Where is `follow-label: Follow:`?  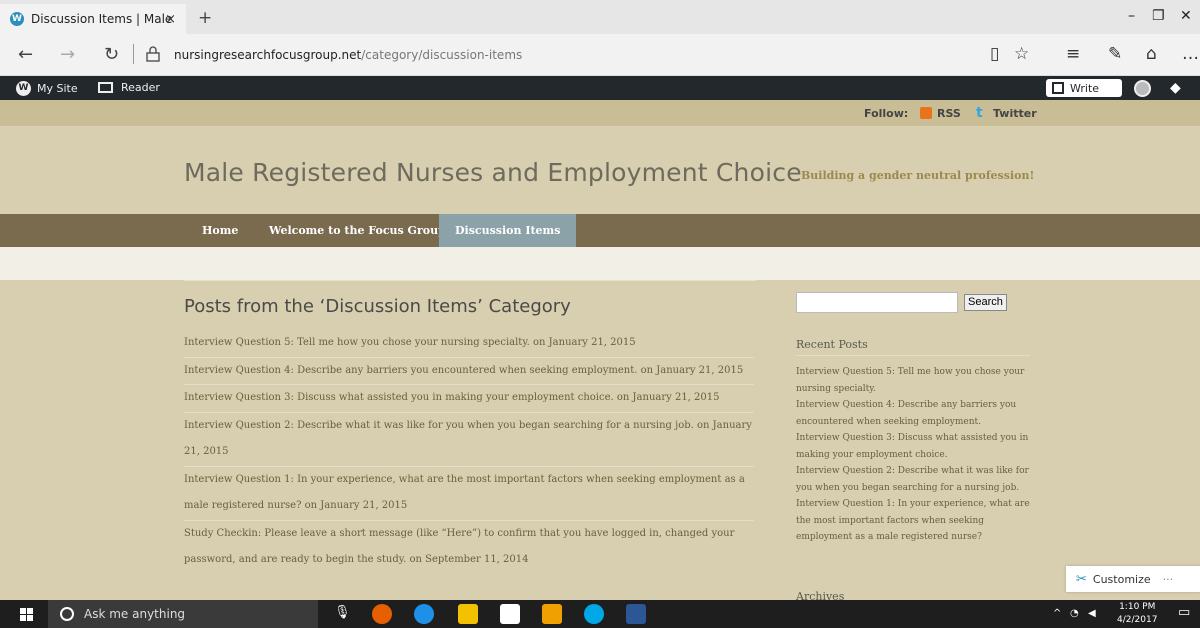
follow-label: Follow: is located at coordinates (886, 113).